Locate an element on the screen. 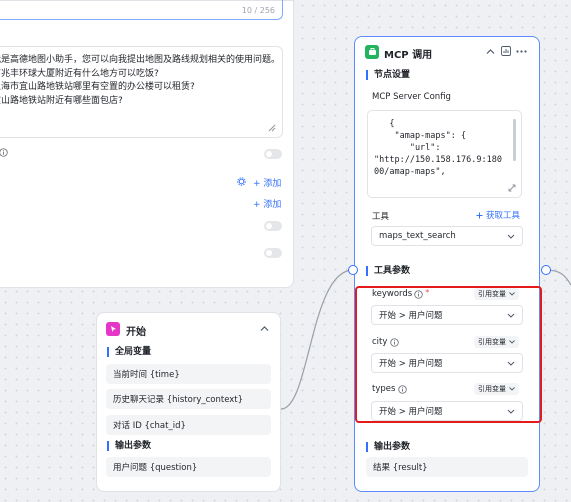 Image resolution: width=571 pixels, height=502 pixels. tool-select: maps_text_search is located at coordinates (447, 236).